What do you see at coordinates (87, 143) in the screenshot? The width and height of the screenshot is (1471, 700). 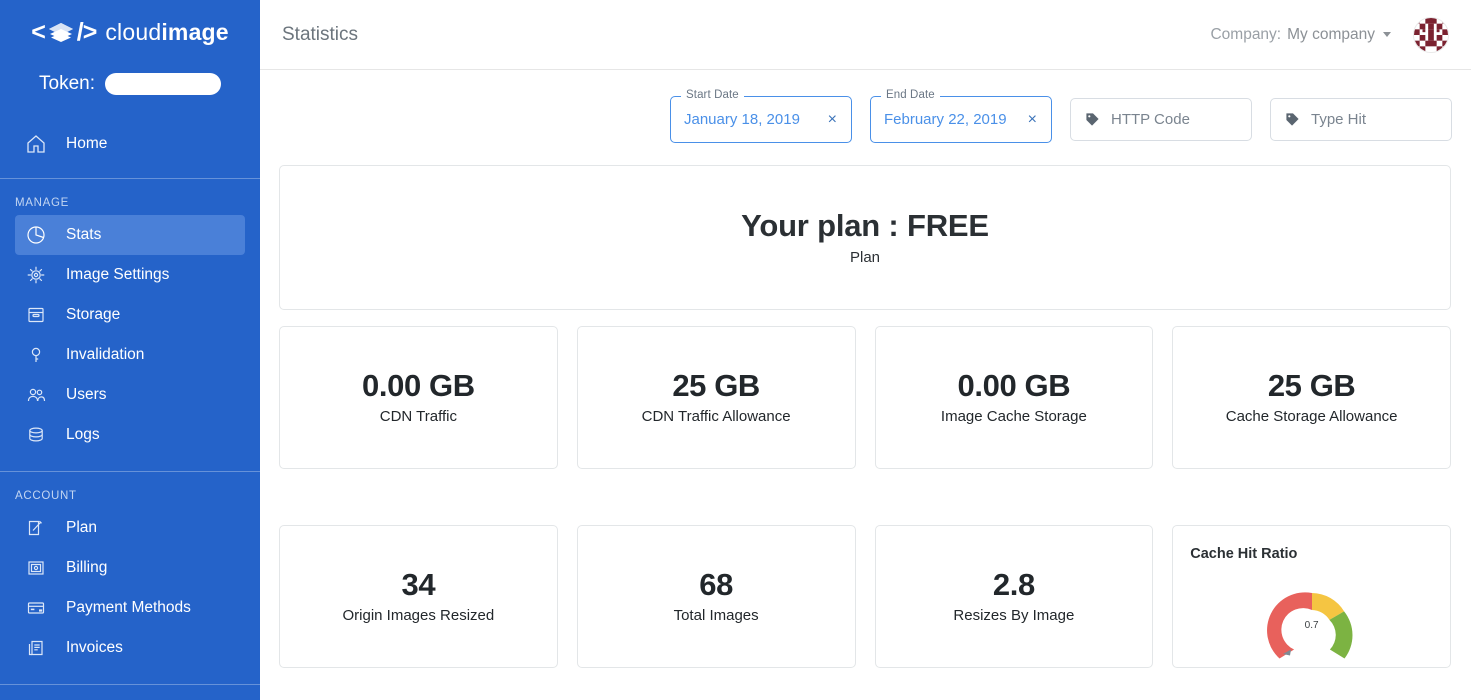 I see `sidebar-item-label-home: Home` at bounding box center [87, 143].